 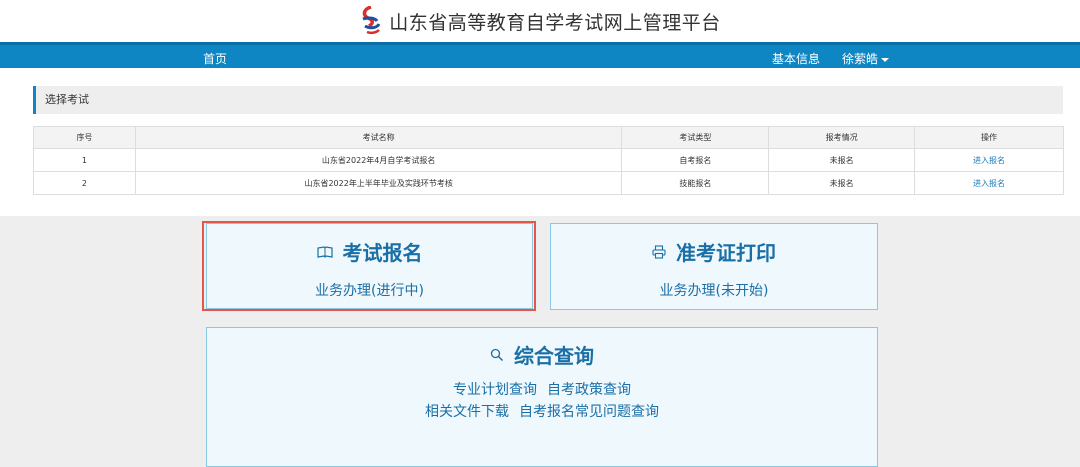 What do you see at coordinates (378, 137) in the screenshot?
I see `column-header: 考试名称` at bounding box center [378, 137].